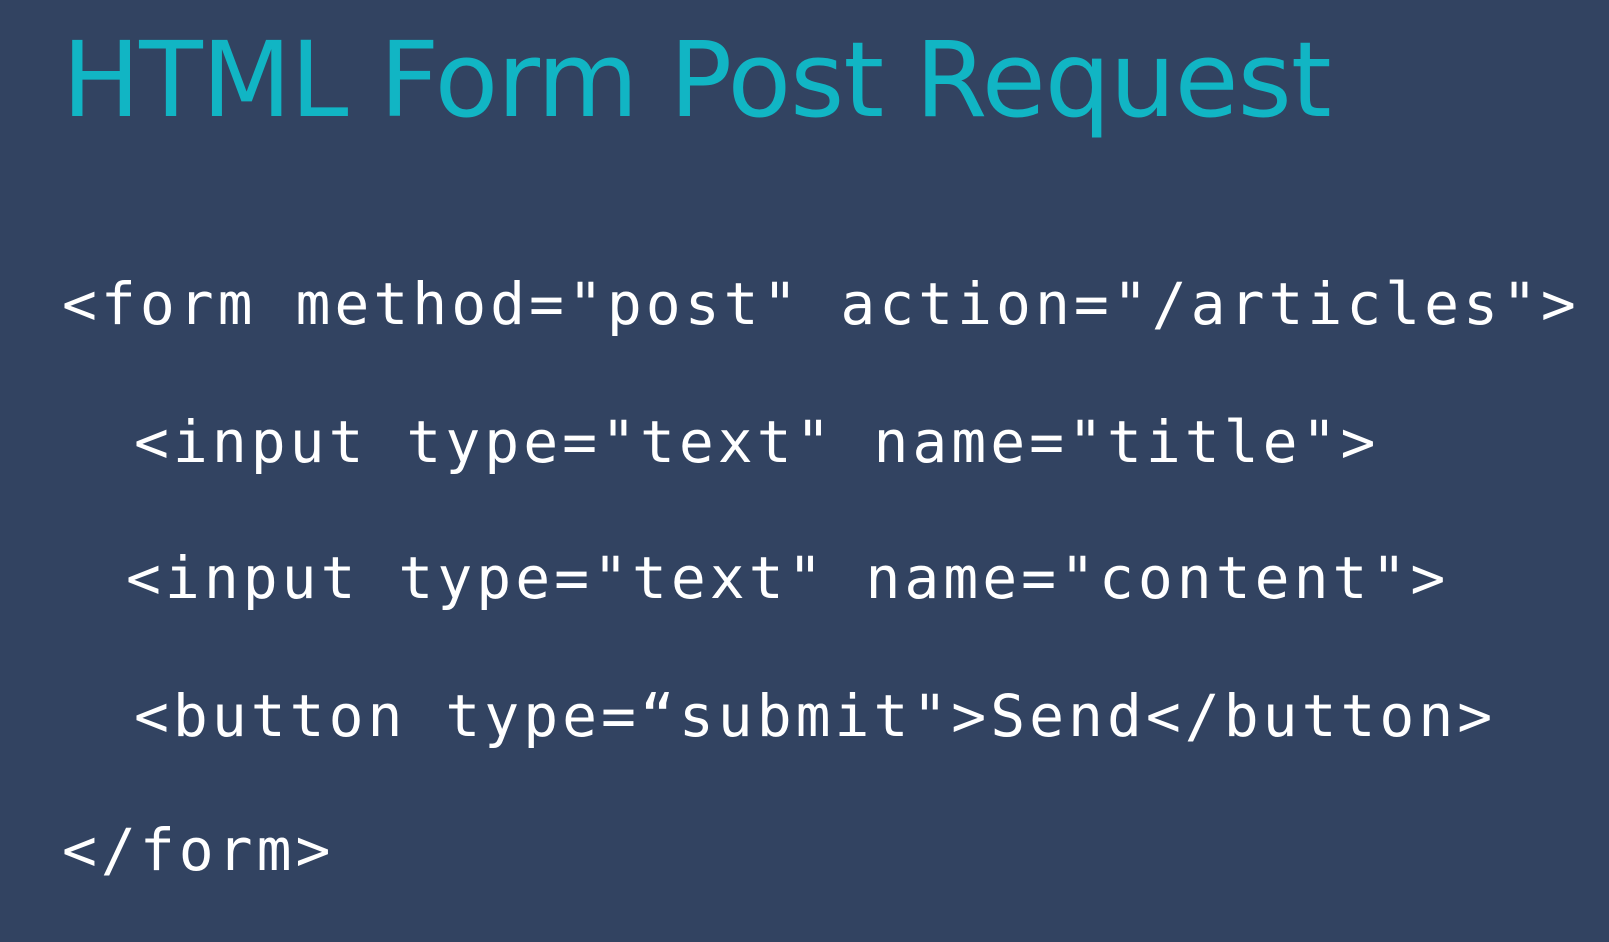 Image resolution: width=1609 pixels, height=942 pixels. What do you see at coordinates (697, 80) in the screenshot?
I see `slide-title: HTML Form Post Request` at bounding box center [697, 80].